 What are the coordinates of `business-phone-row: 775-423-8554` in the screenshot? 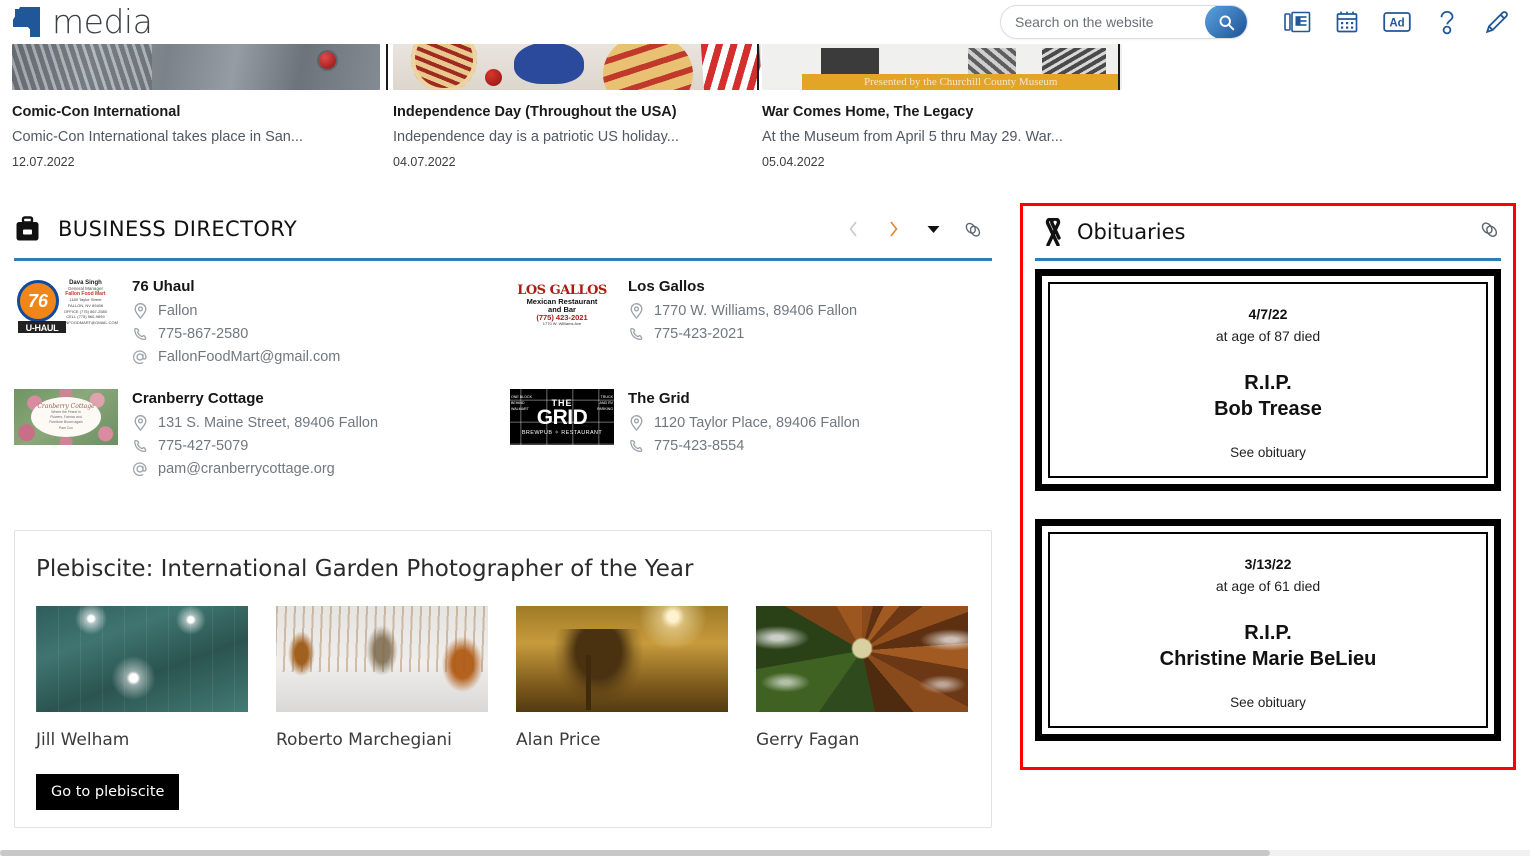 It's located at (809, 446).